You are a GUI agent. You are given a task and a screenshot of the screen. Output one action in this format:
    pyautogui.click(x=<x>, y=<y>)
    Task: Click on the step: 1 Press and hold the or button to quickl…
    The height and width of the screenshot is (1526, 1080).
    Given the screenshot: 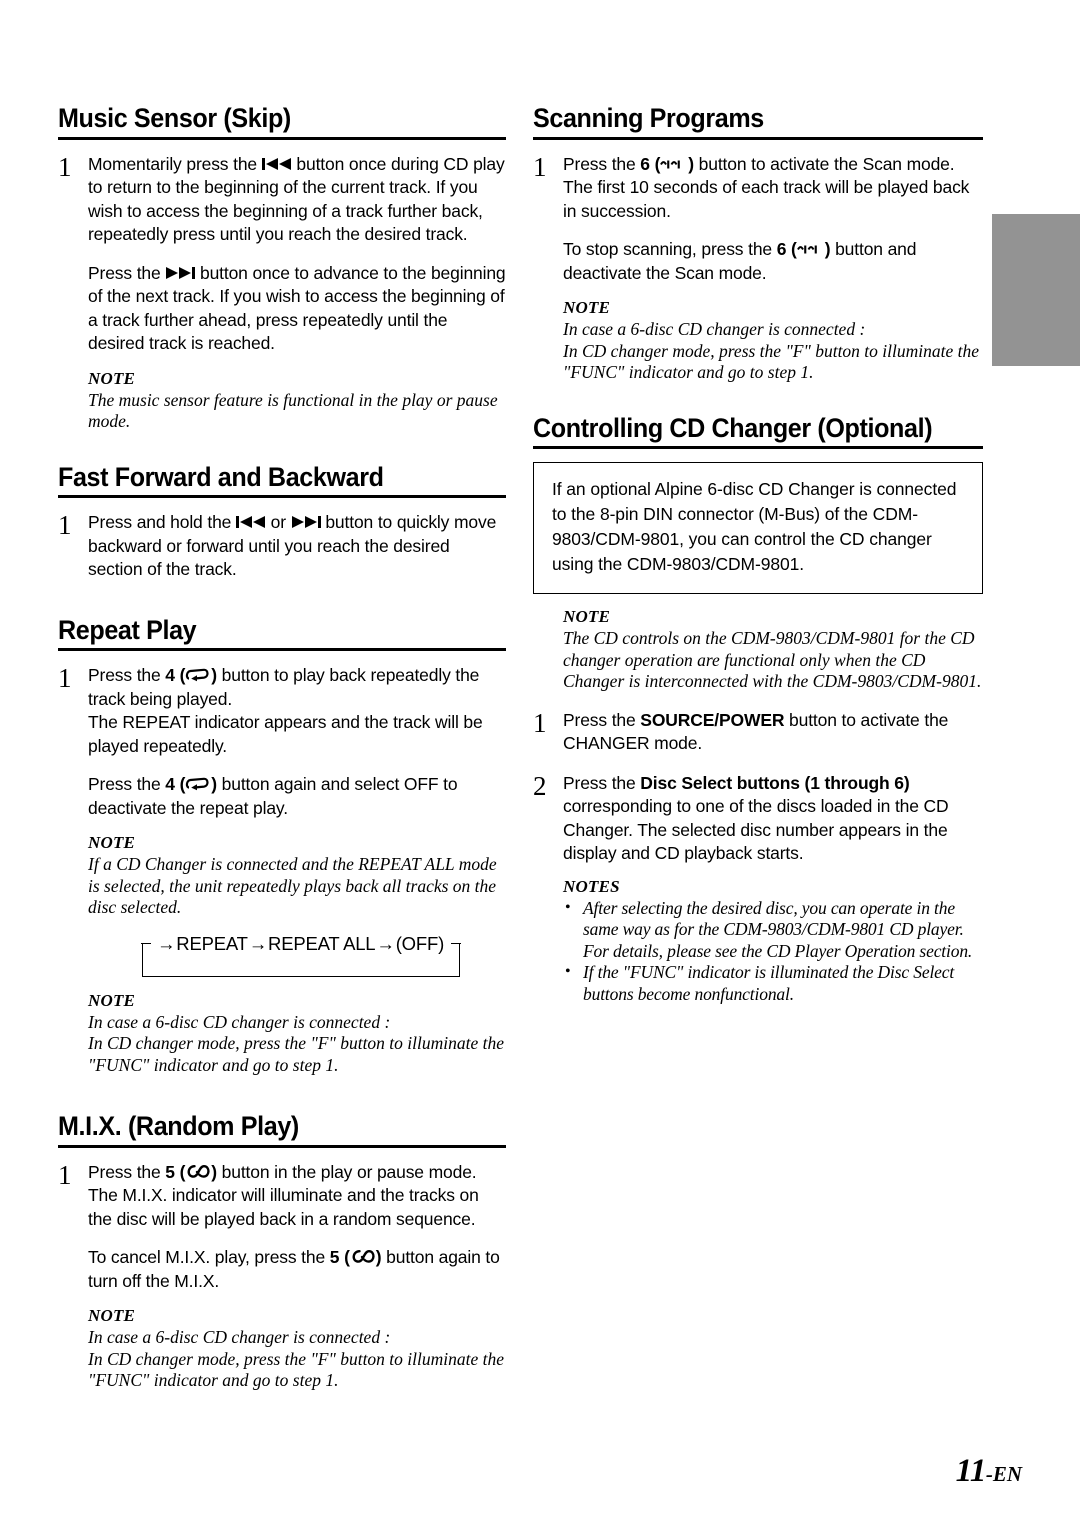 What is the action you would take?
    pyautogui.click(x=282, y=546)
    